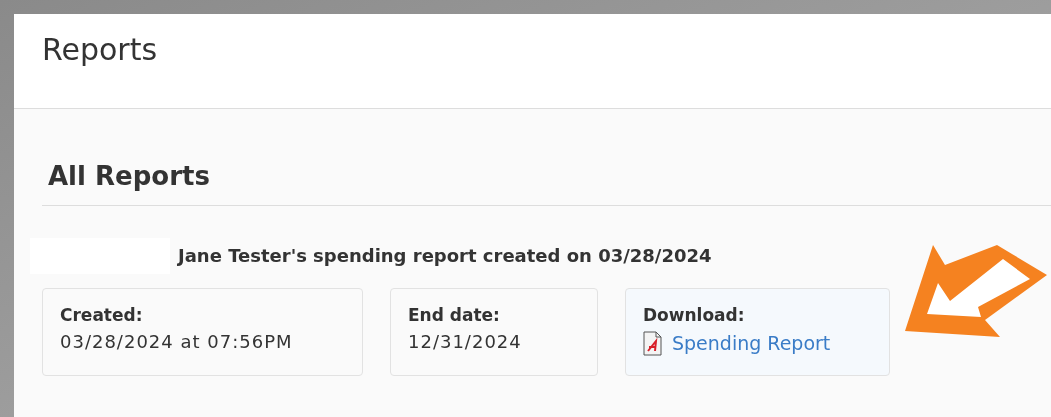 This screenshot has width=1051, height=417. Describe the element at coordinates (100, 50) in the screenshot. I see `page-title: Reports` at that location.